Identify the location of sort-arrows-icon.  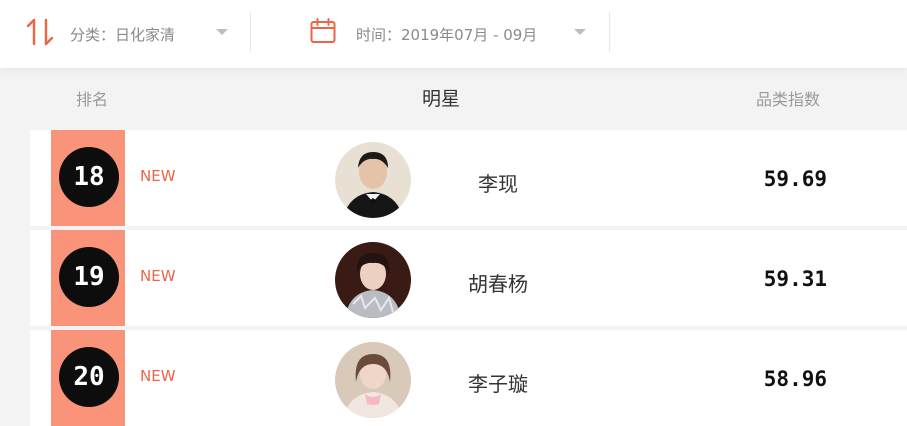
(40, 32).